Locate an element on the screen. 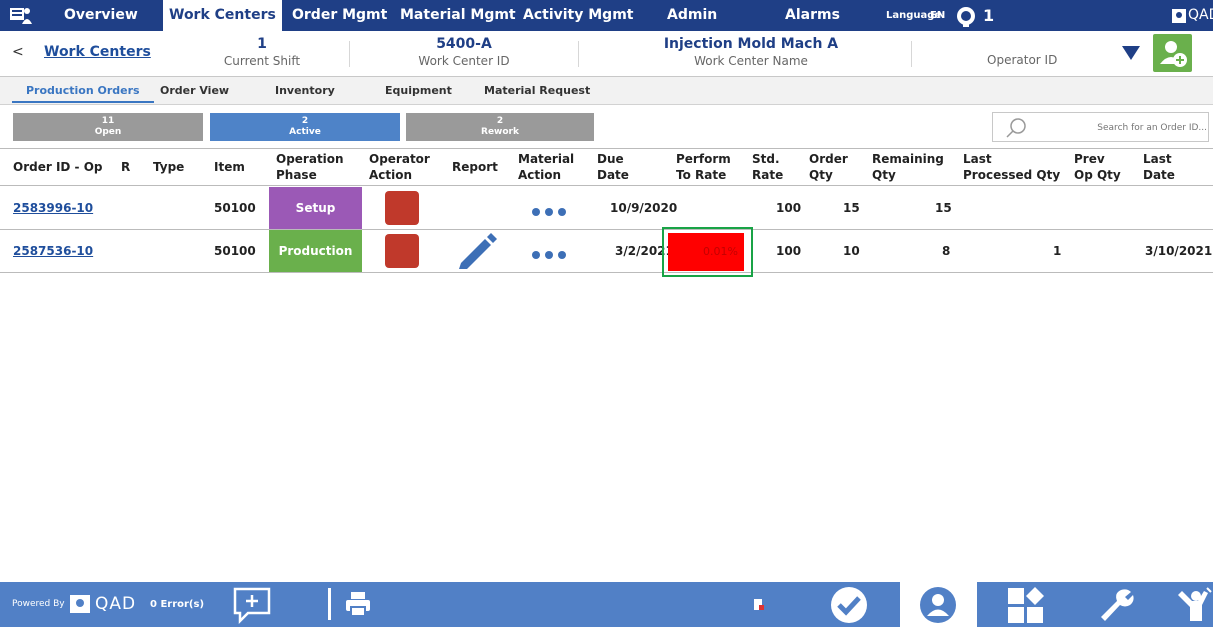 The width and height of the screenshot is (1213, 627). station-icon is located at coordinates (21, 15).